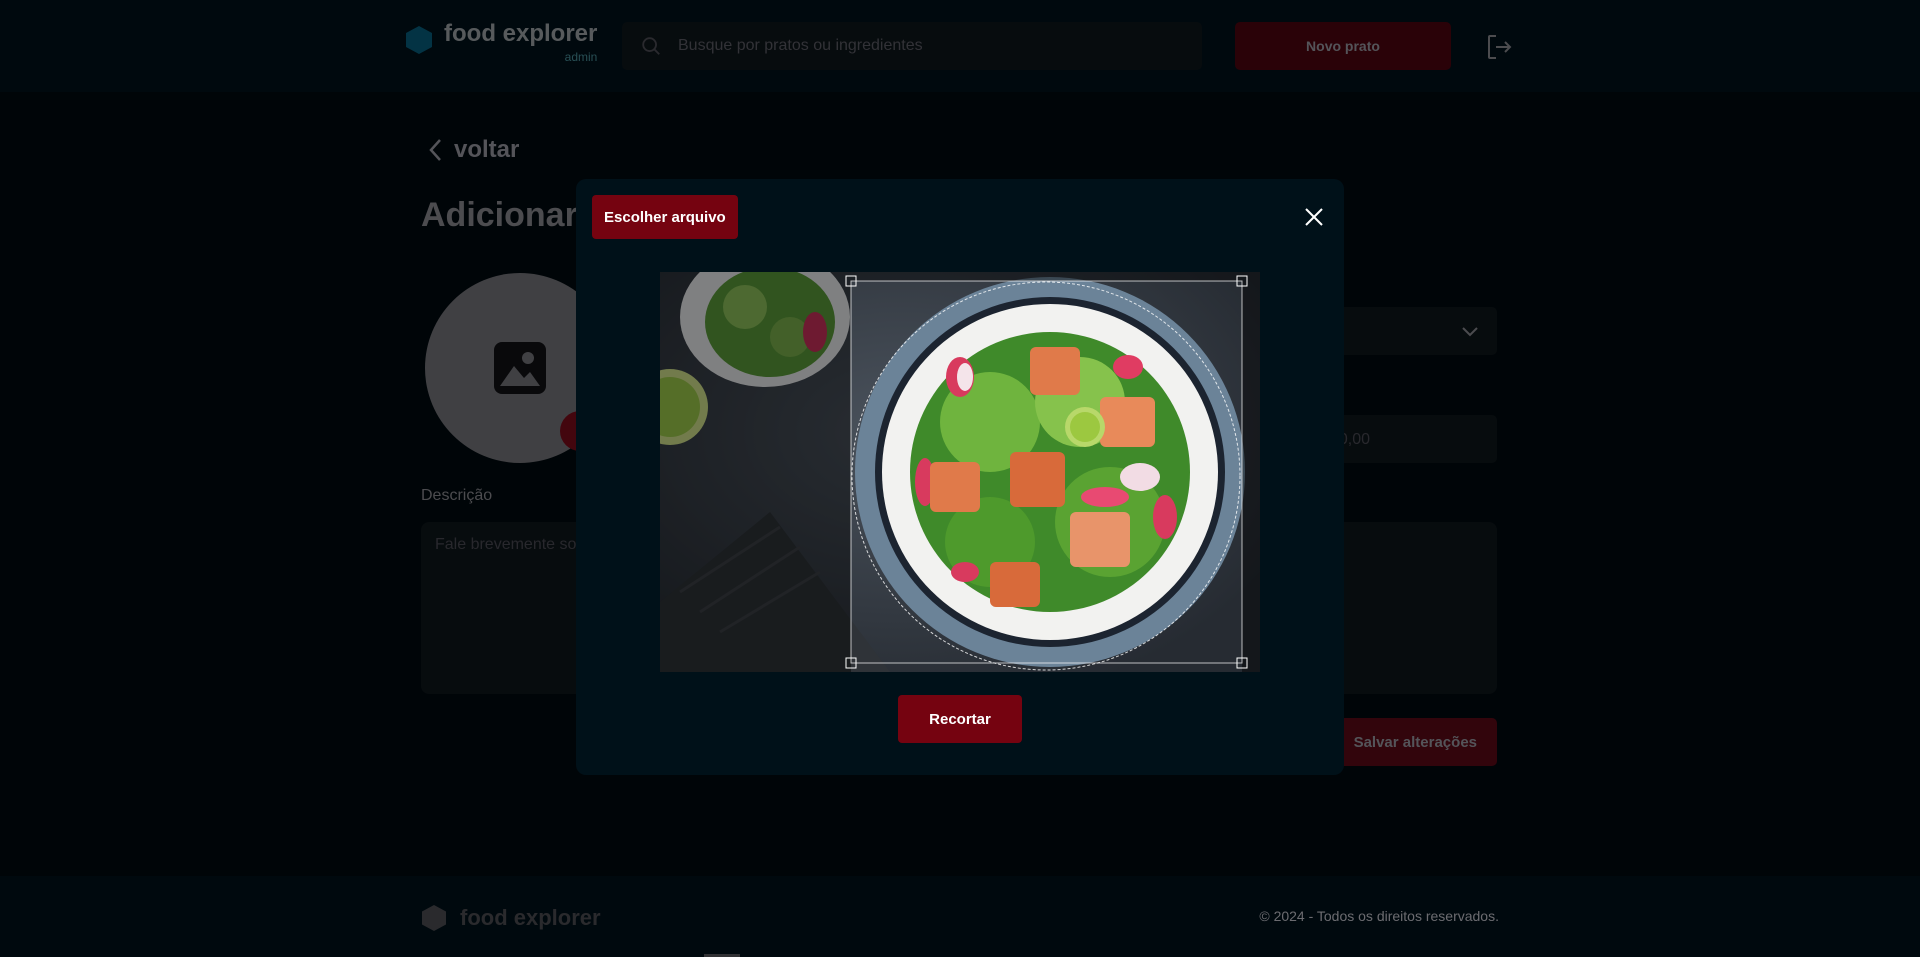 The width and height of the screenshot is (1920, 957). I want to click on crop-area, so click(960, 472).